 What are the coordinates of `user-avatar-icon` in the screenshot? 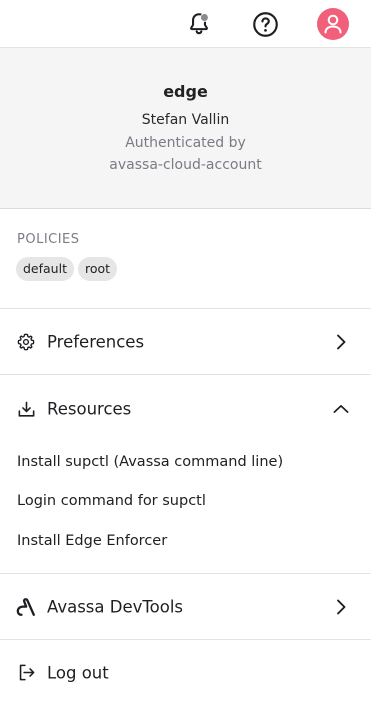 It's located at (333, 24).